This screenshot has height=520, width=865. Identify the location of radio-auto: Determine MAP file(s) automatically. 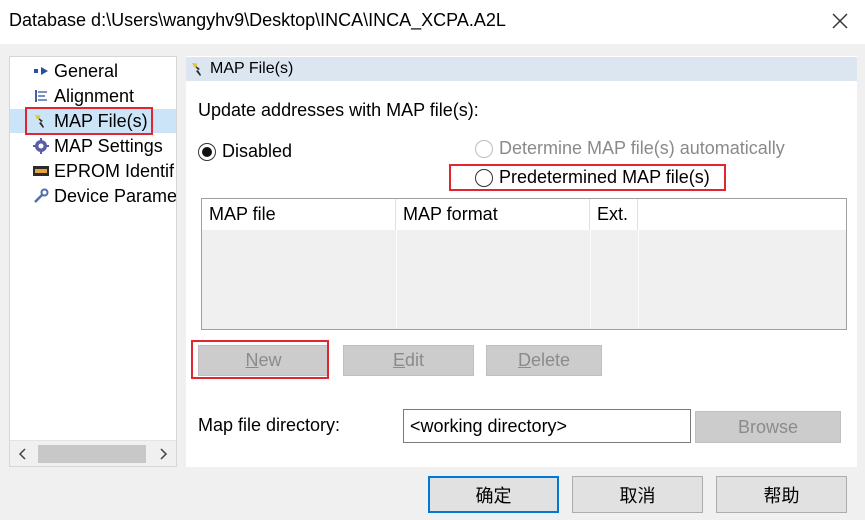
(630, 148).